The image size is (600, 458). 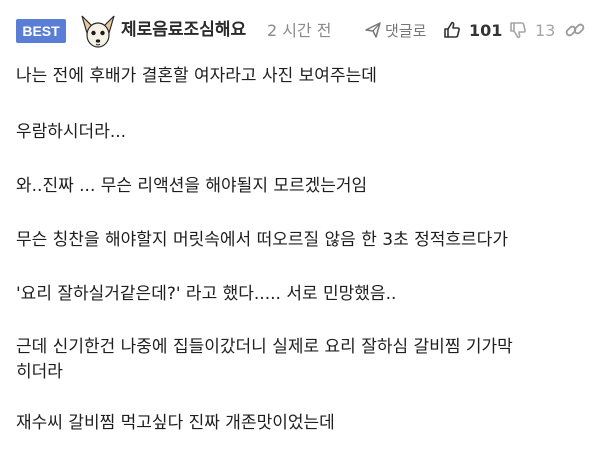 What do you see at coordinates (452, 30) in the screenshot?
I see `thumbs-up-icon` at bounding box center [452, 30].